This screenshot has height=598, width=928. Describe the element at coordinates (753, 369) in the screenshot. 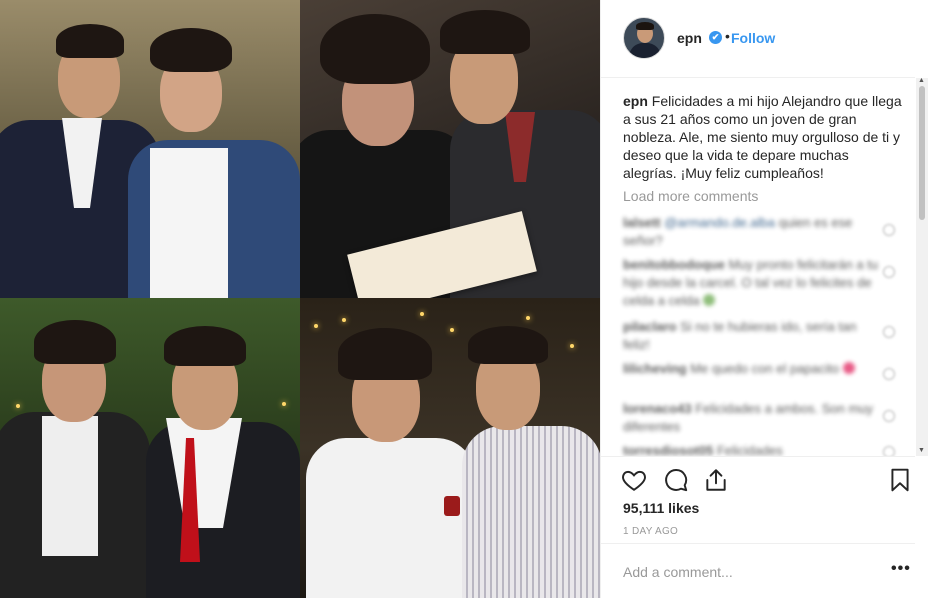

I see `comment-item: lilicheving Me quedo con el papacito` at that location.